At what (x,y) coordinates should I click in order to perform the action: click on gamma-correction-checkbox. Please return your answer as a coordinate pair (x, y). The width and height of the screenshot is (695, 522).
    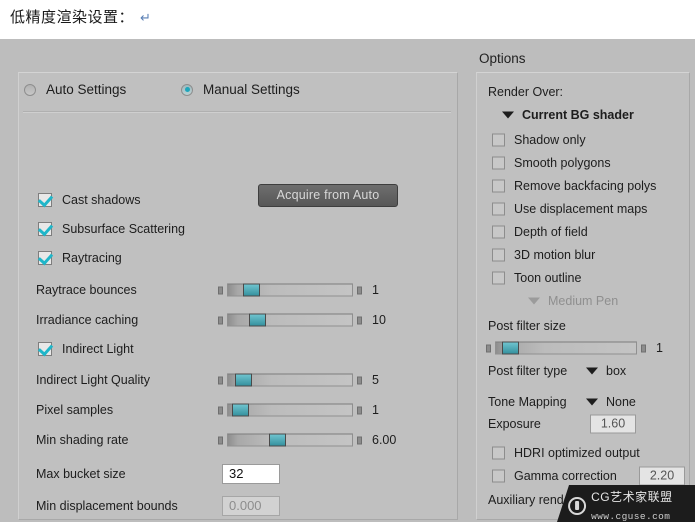
    Looking at the image, I should click on (498, 476).